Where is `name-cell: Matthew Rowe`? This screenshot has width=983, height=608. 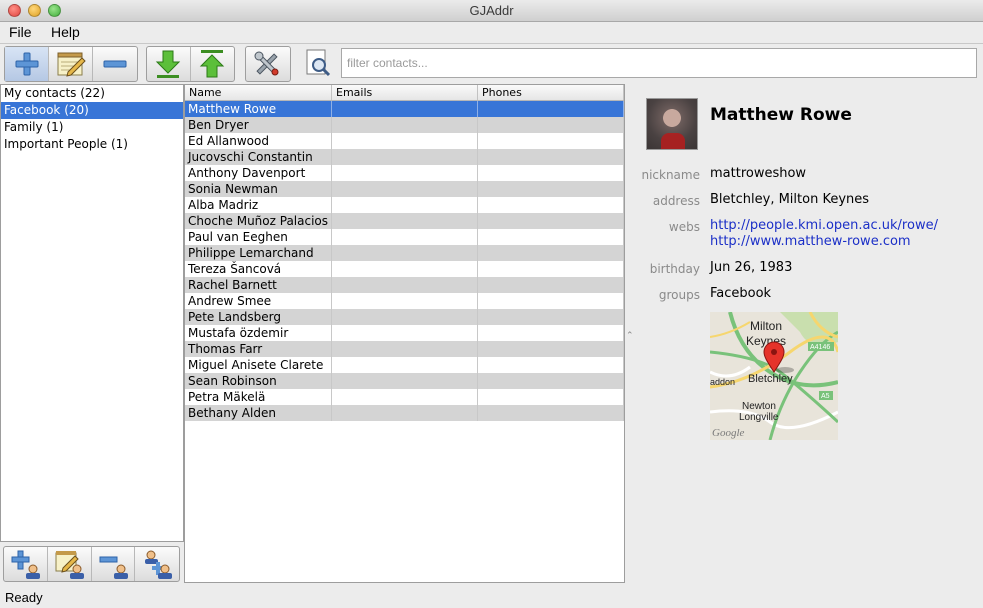 name-cell: Matthew Rowe is located at coordinates (258, 109).